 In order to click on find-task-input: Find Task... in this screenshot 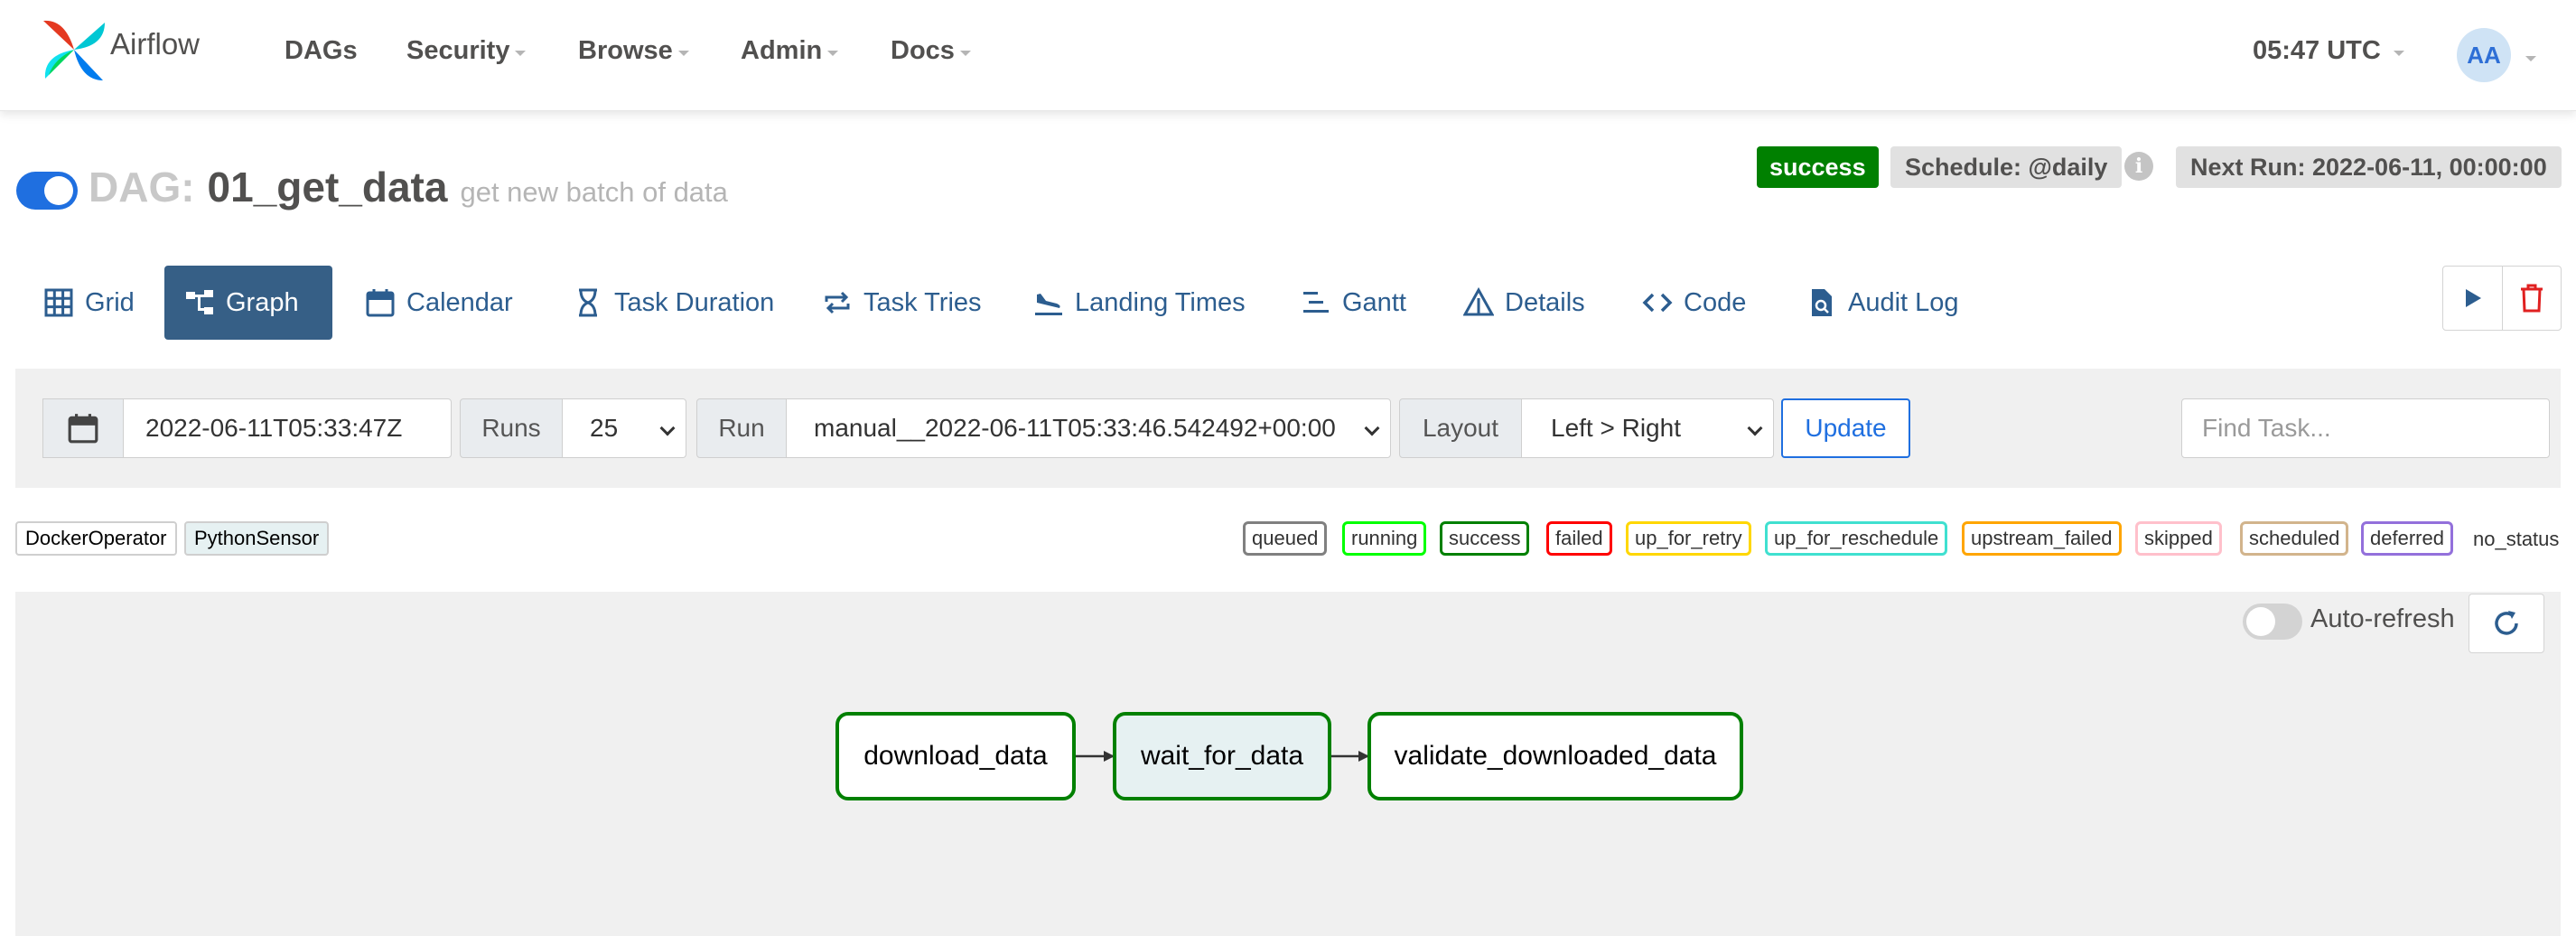, I will do `click(2366, 428)`.